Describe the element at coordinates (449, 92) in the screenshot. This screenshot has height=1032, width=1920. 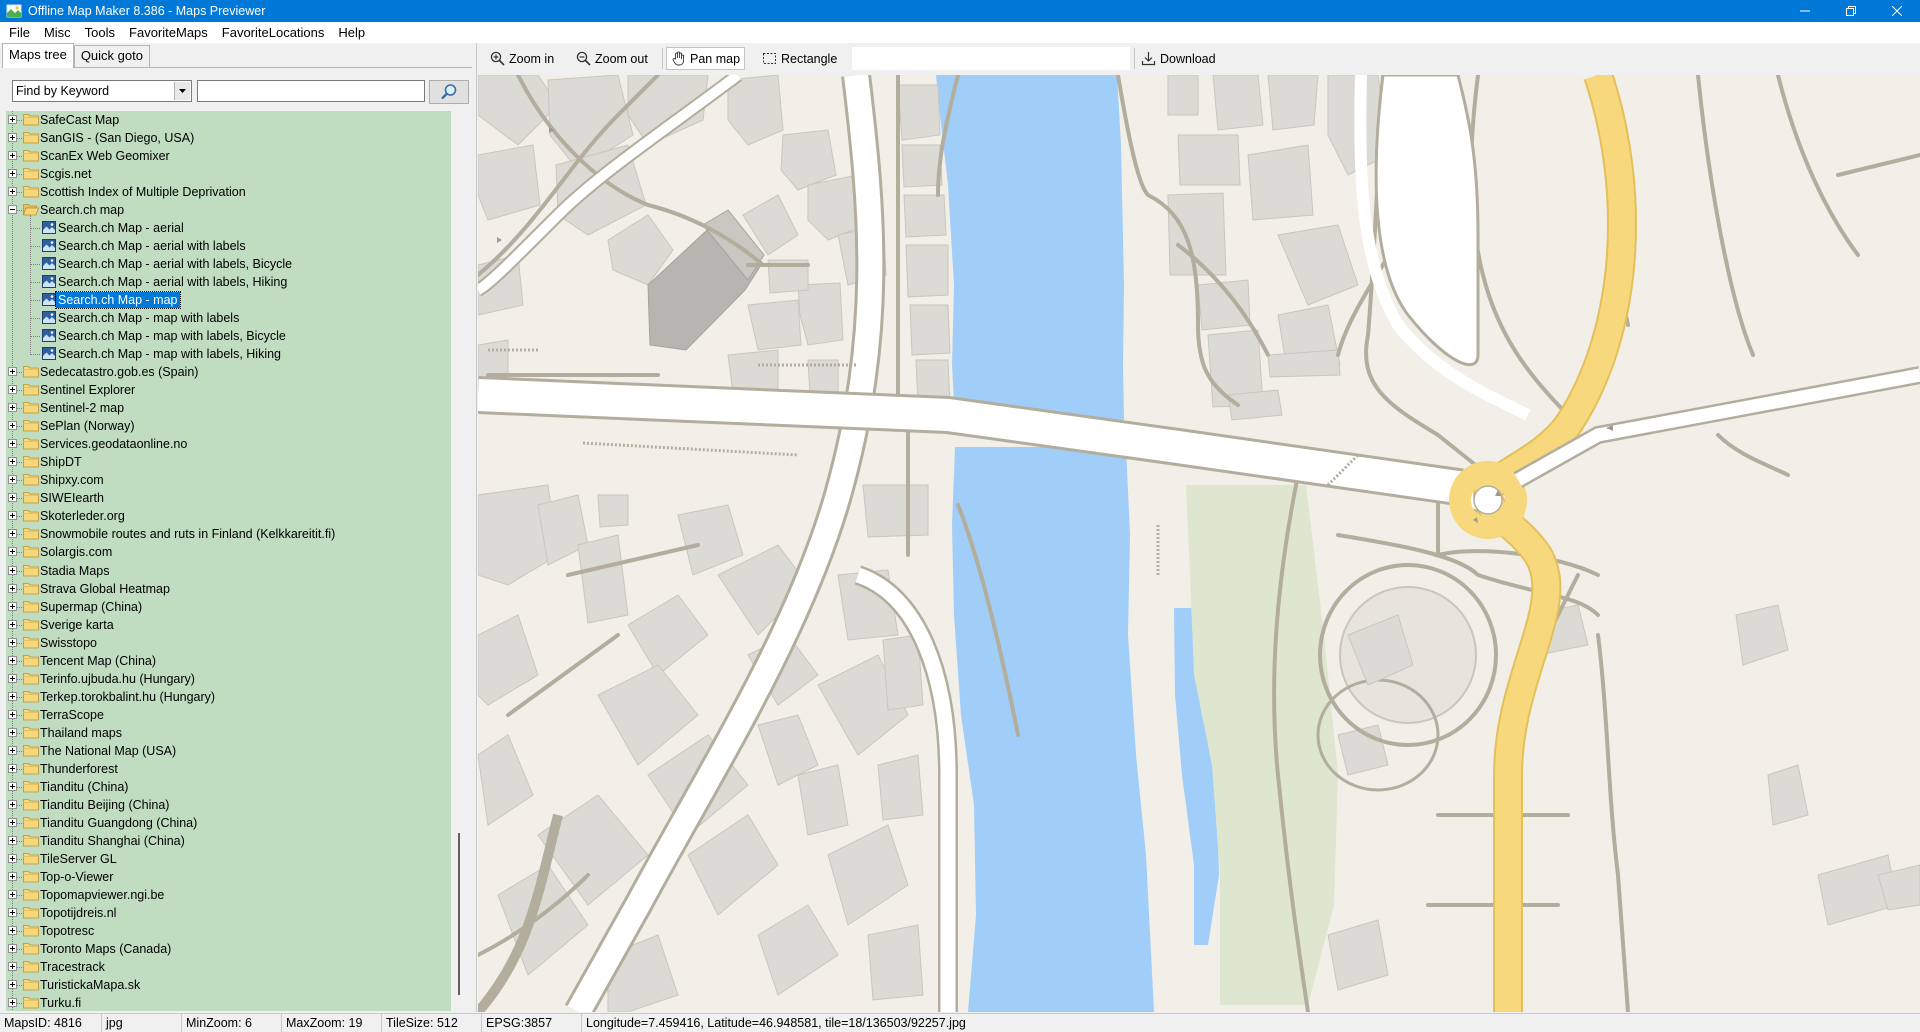
I see `search-button` at that location.